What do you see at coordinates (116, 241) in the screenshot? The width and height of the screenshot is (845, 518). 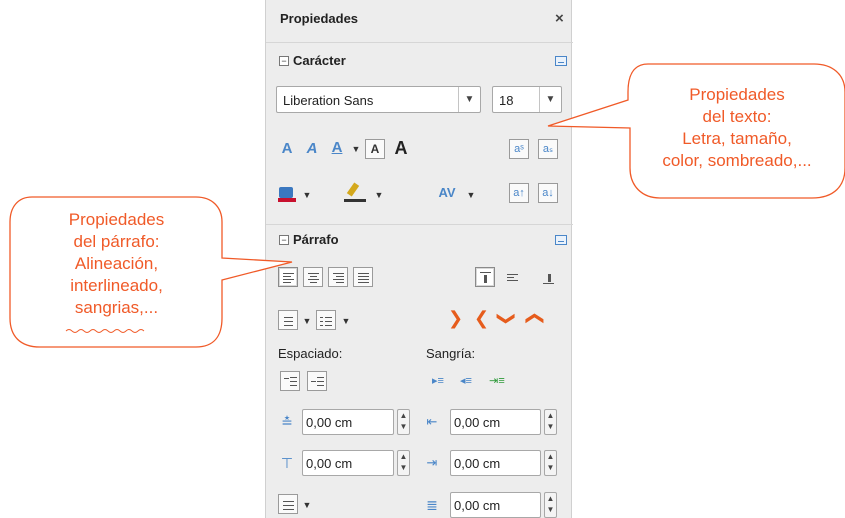 I see `callout-line: del párrafo:` at bounding box center [116, 241].